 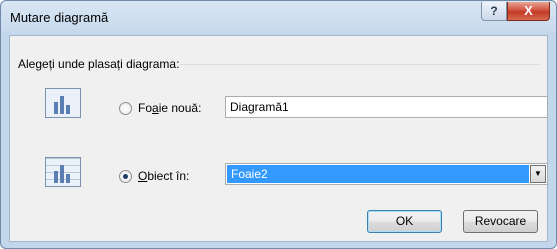 I want to click on close-icon: X, so click(x=528, y=10).